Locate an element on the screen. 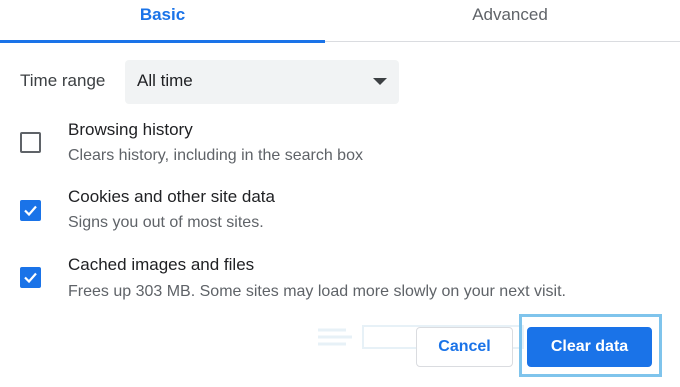  cached-images-checkbox is located at coordinates (30, 277).